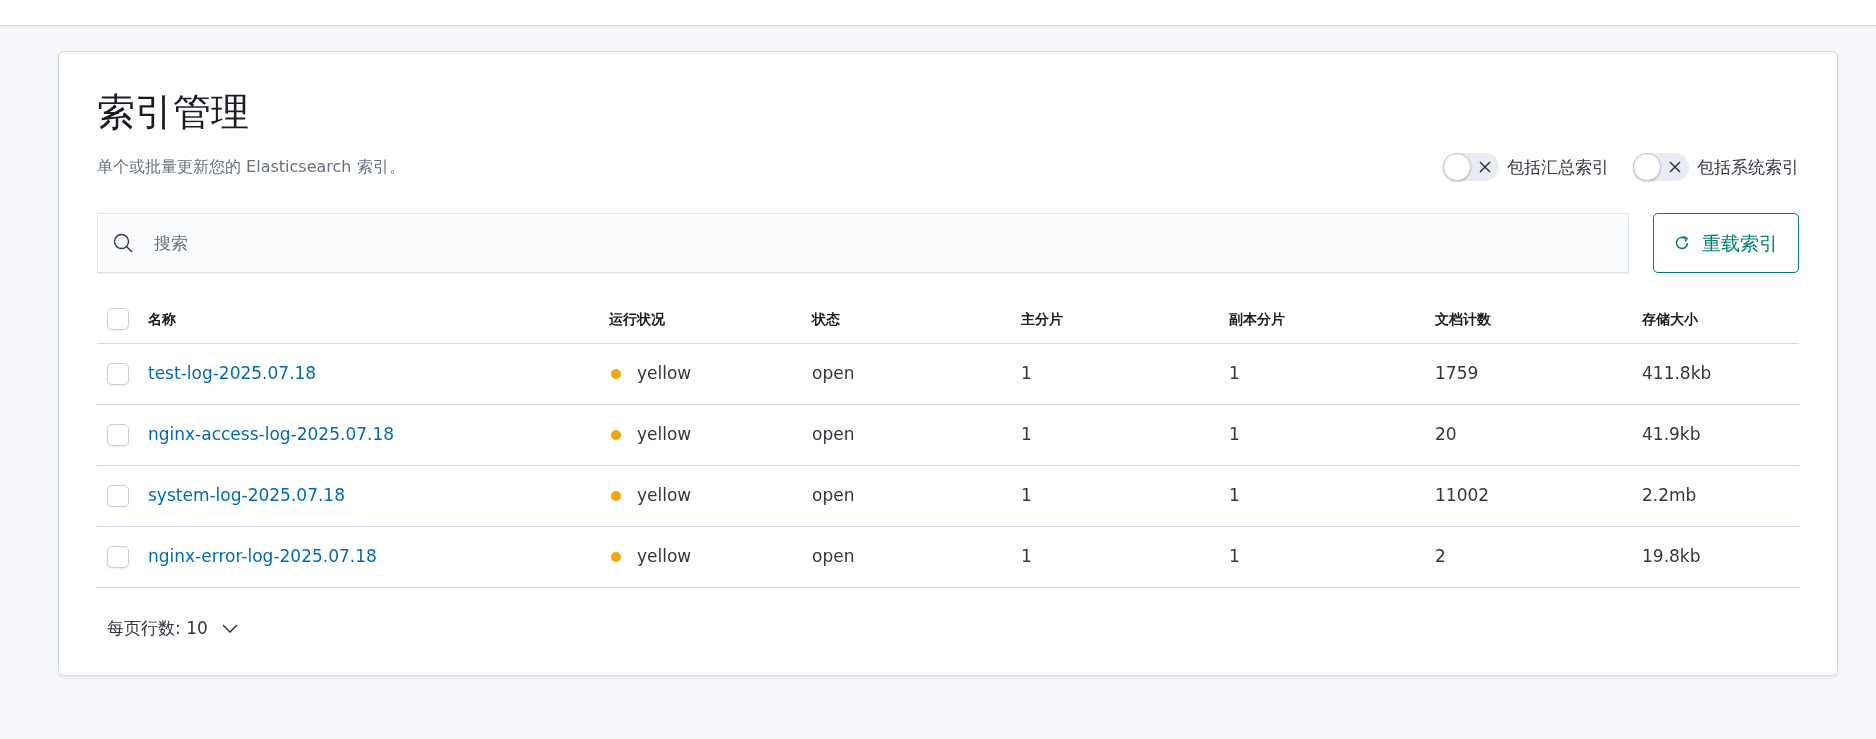 The height and width of the screenshot is (739, 1876). What do you see at coordinates (637, 318) in the screenshot?
I see `column-header: 运行状况` at bounding box center [637, 318].